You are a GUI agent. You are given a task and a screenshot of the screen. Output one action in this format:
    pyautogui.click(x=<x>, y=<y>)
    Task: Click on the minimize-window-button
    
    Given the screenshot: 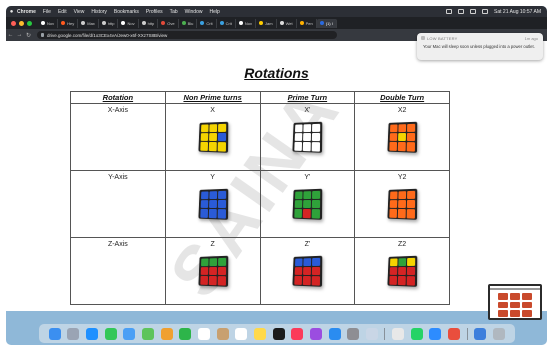 What is the action you would take?
    pyautogui.click(x=21, y=23)
    